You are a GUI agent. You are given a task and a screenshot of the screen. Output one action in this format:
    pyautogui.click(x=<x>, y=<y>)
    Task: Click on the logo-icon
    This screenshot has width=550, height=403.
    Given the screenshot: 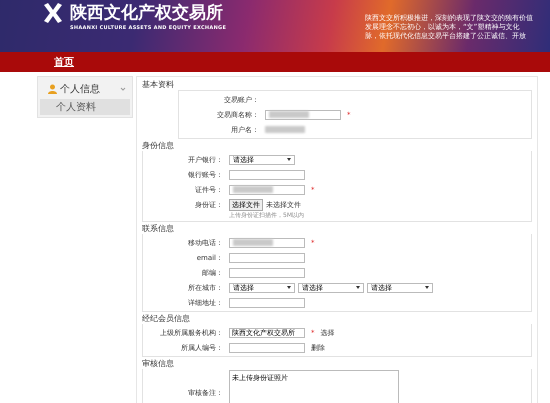 What is the action you would take?
    pyautogui.click(x=53, y=13)
    